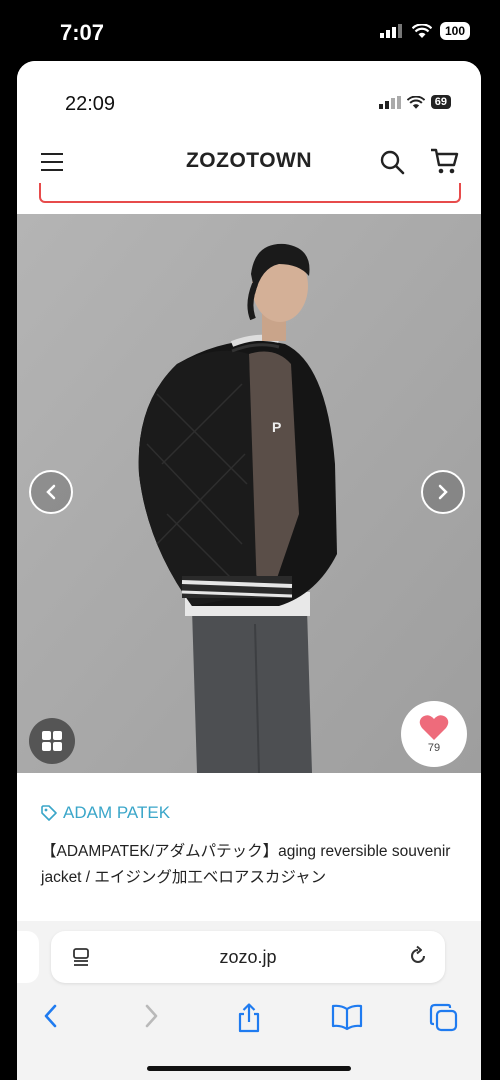 Image resolution: width=500 pixels, height=1080 pixels. What do you see at coordinates (90, 104) in the screenshot?
I see `inner-clock: 22:09` at bounding box center [90, 104].